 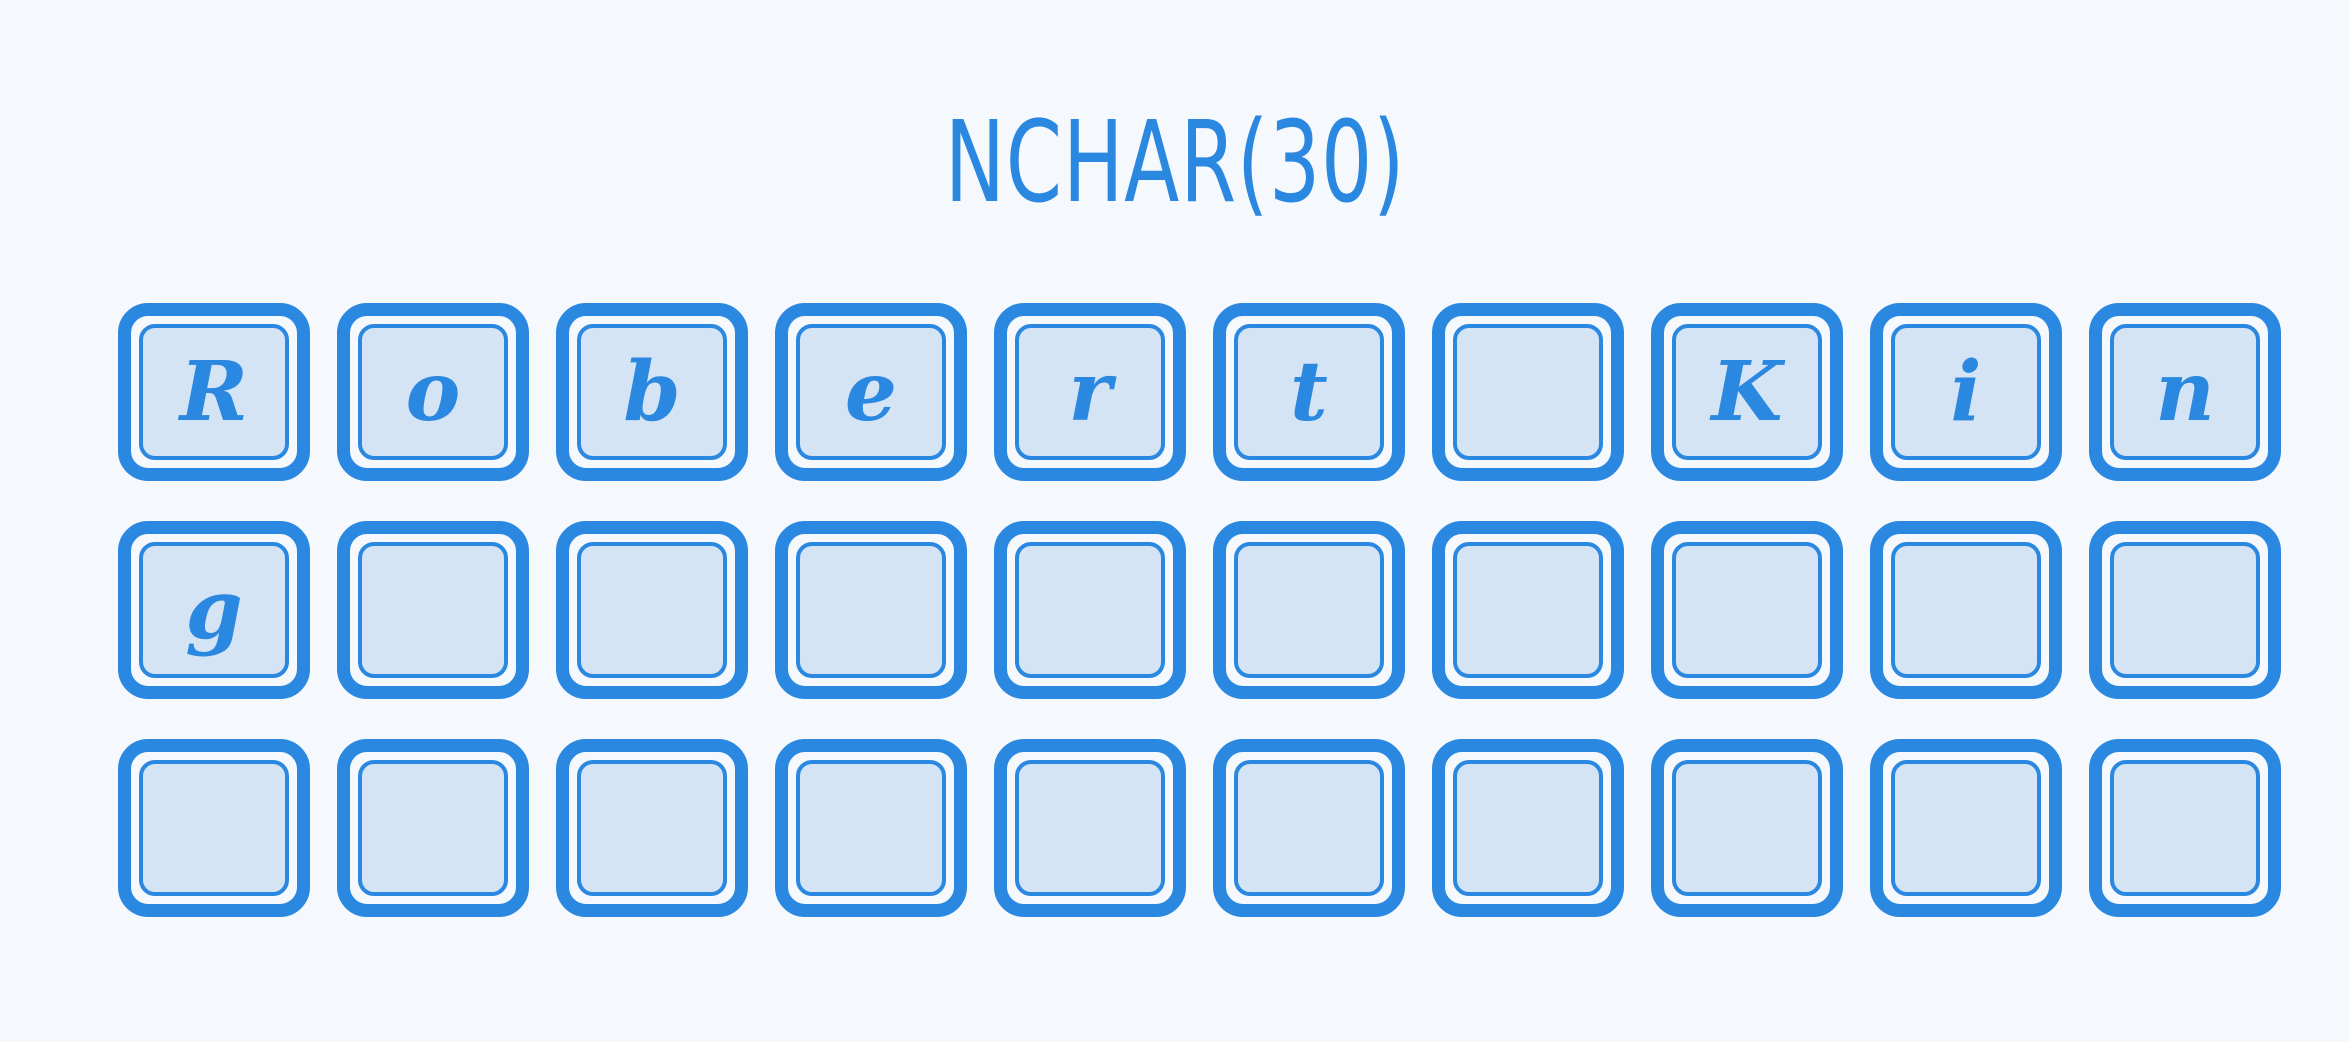 I want to click on char-slot-value: r, so click(x=1090, y=392).